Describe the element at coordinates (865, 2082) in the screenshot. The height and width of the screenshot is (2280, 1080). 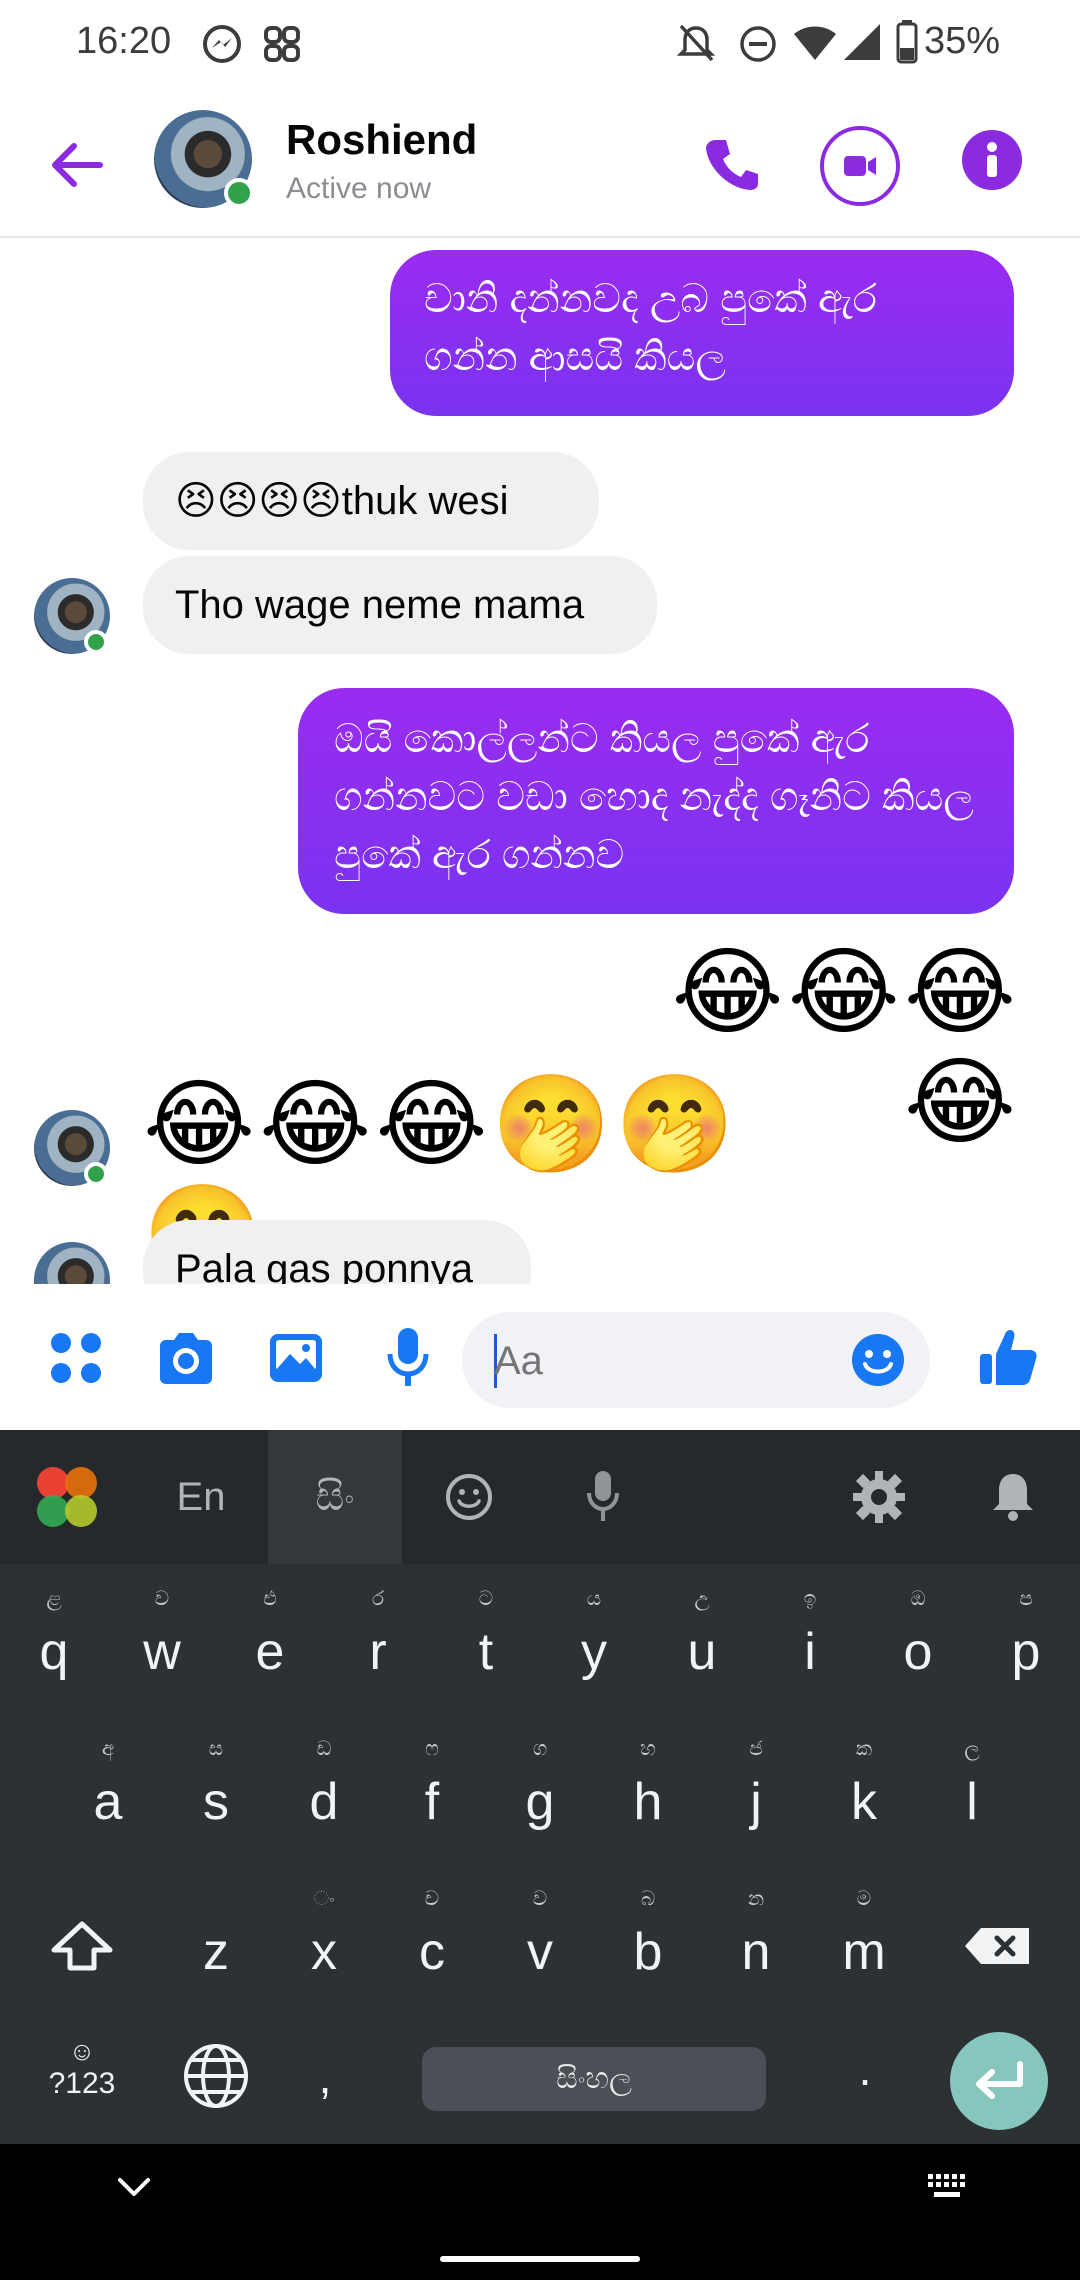
I see `period-key: .` at that location.